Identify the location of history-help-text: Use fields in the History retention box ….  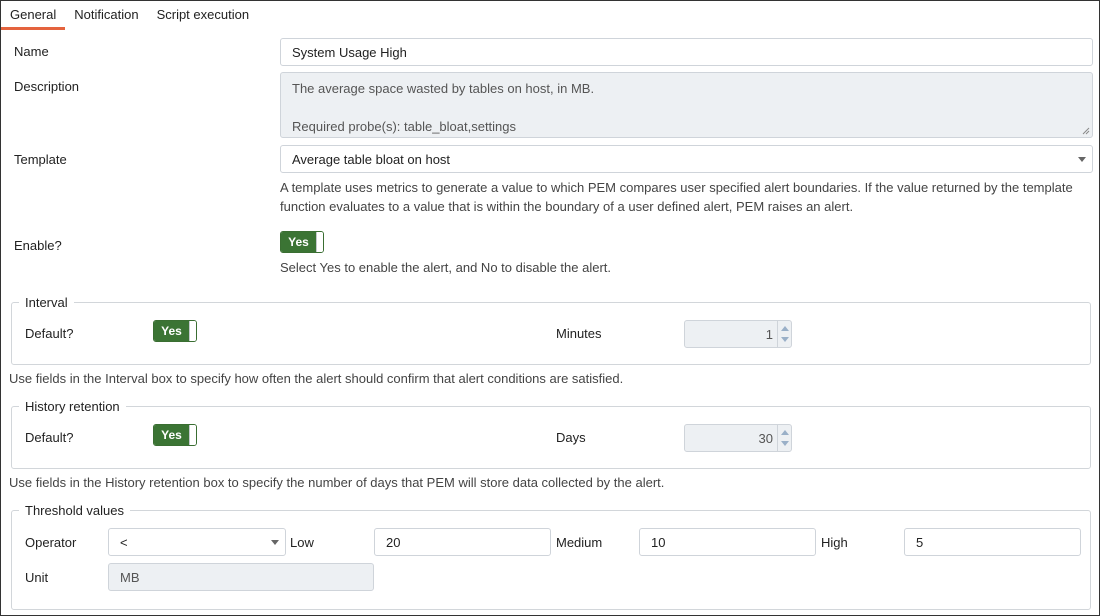
(337, 482).